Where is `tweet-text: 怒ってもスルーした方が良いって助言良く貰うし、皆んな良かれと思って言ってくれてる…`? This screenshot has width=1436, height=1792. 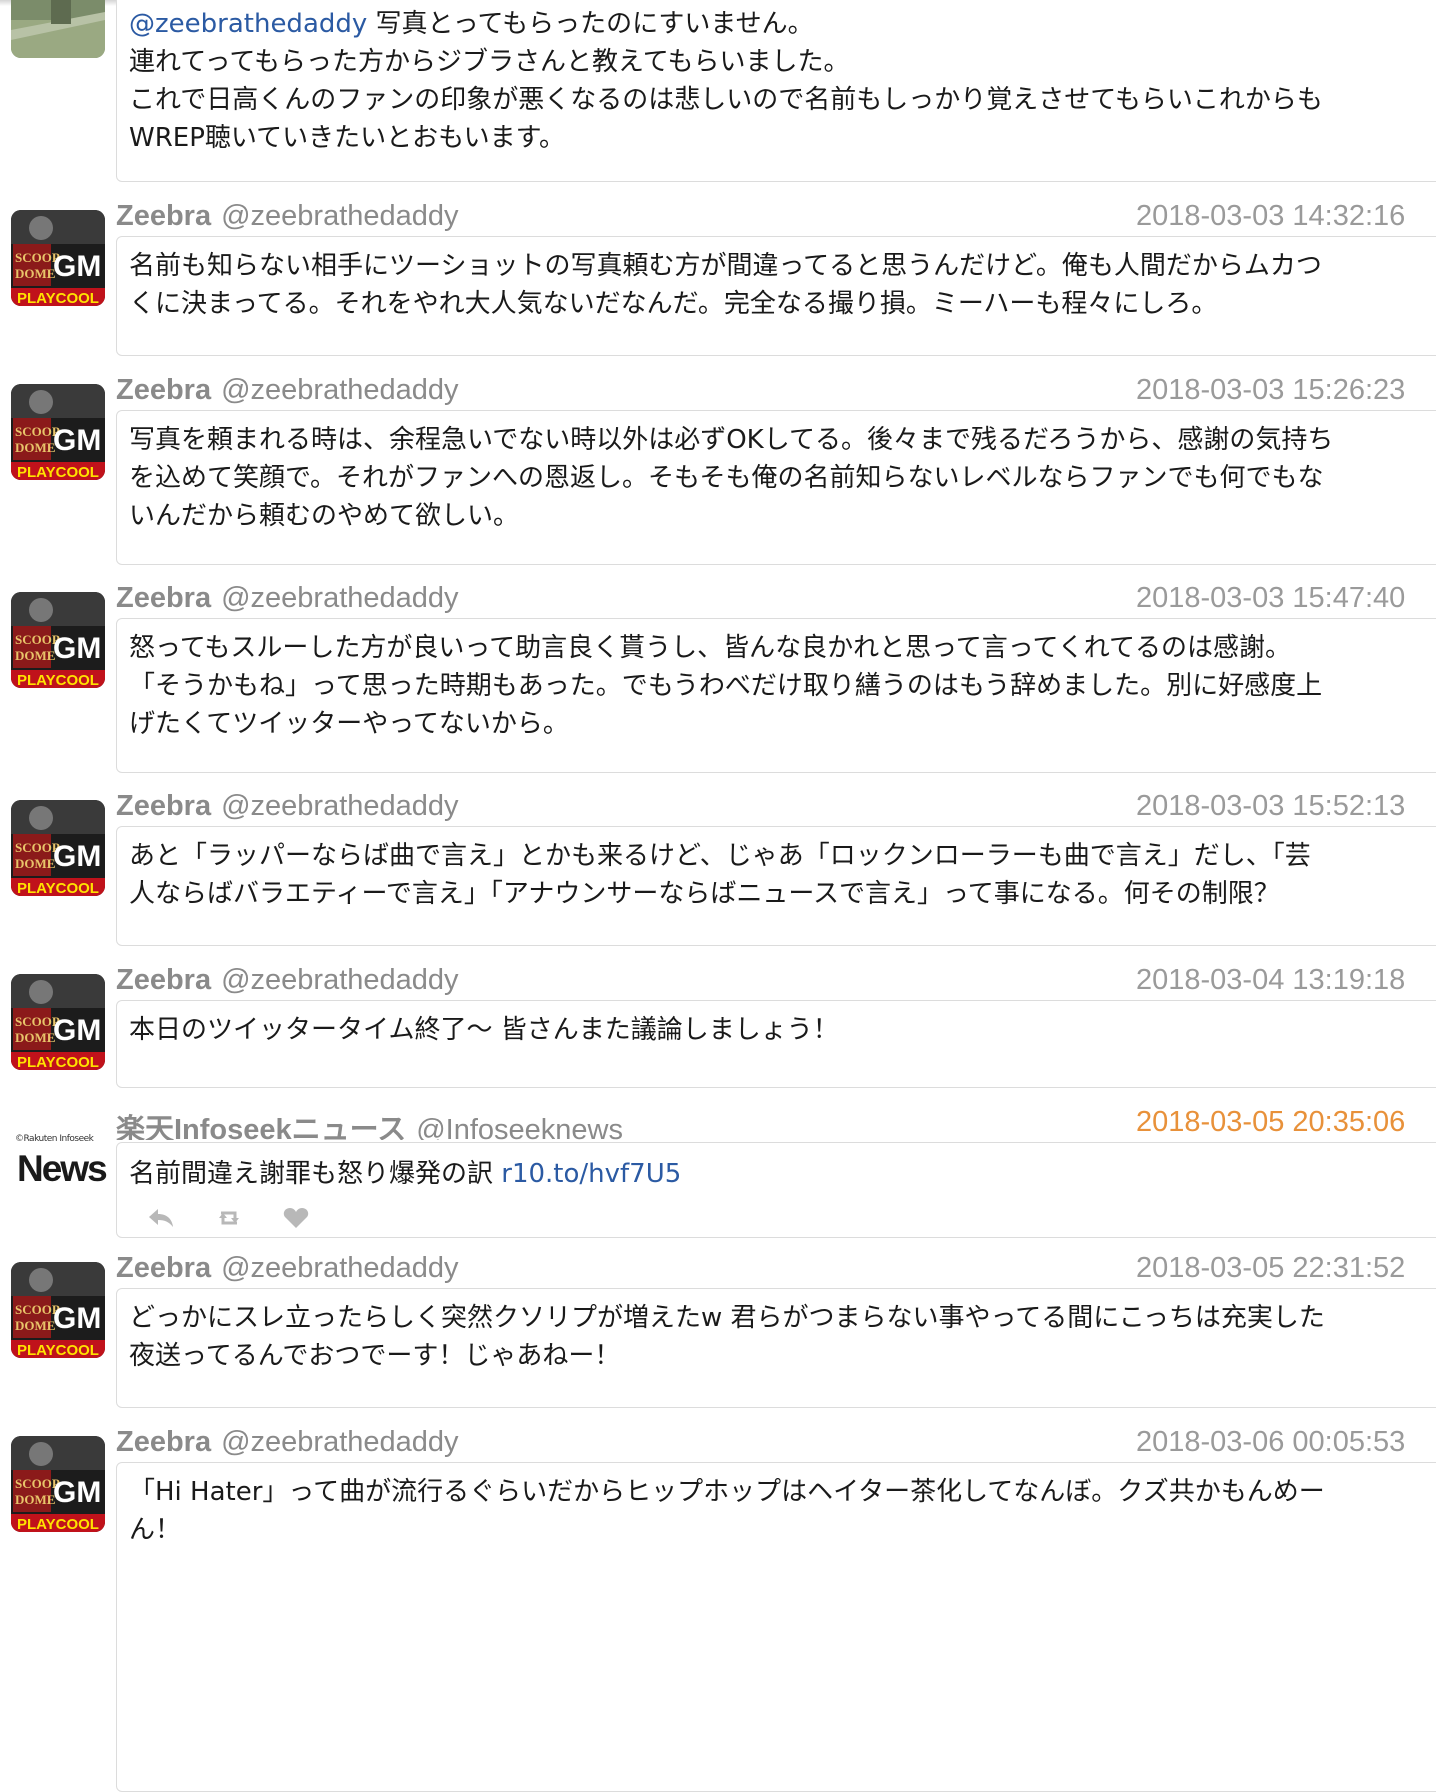 tweet-text: 怒ってもスルーした方が良いって助言良く貰うし、皆んな良かれと思って言ってくれてる… is located at coordinates (726, 686).